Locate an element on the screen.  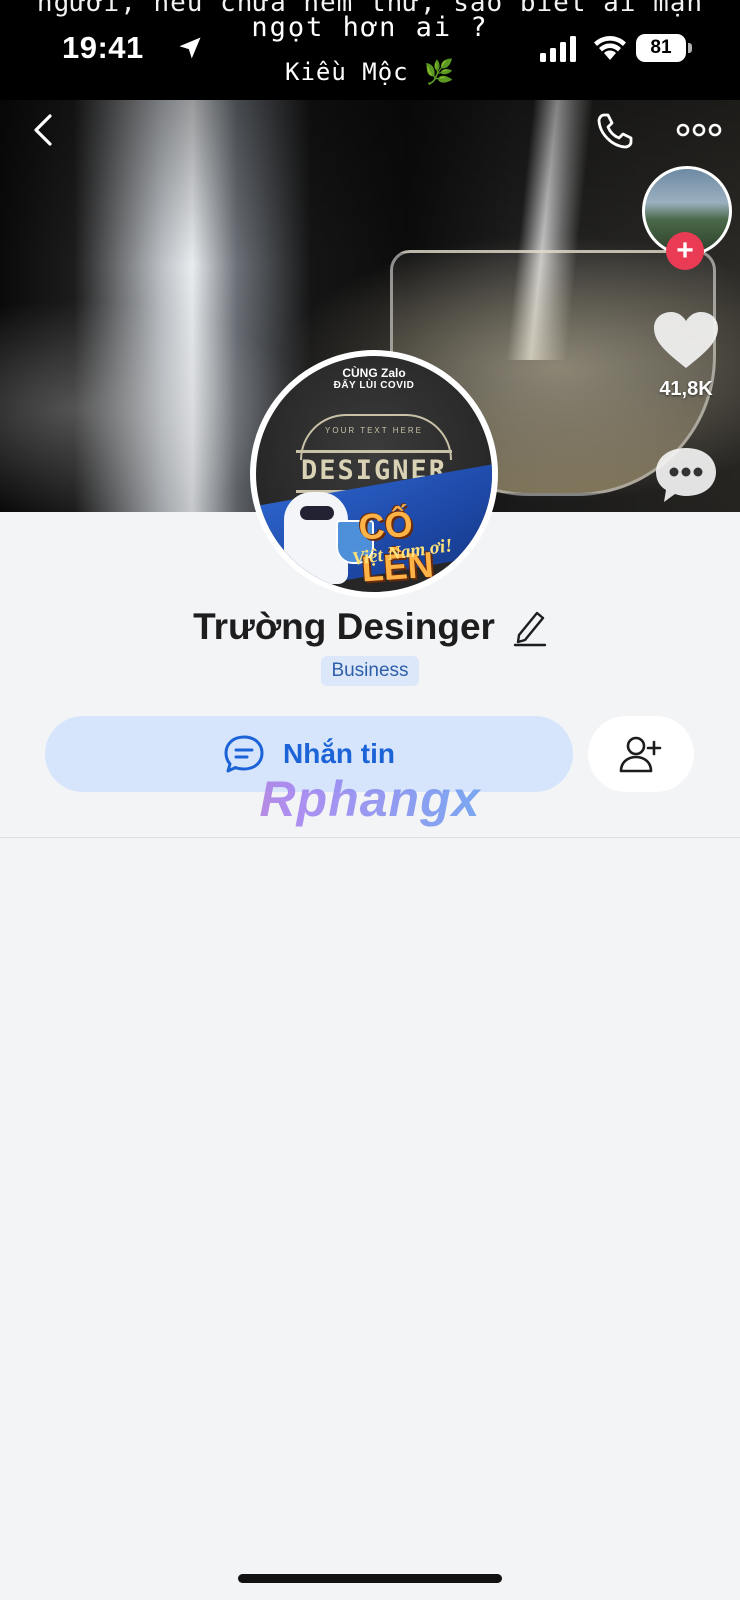
avatar-text-covid: ĐẨY LÙI COVID is located at coordinates (374, 385).